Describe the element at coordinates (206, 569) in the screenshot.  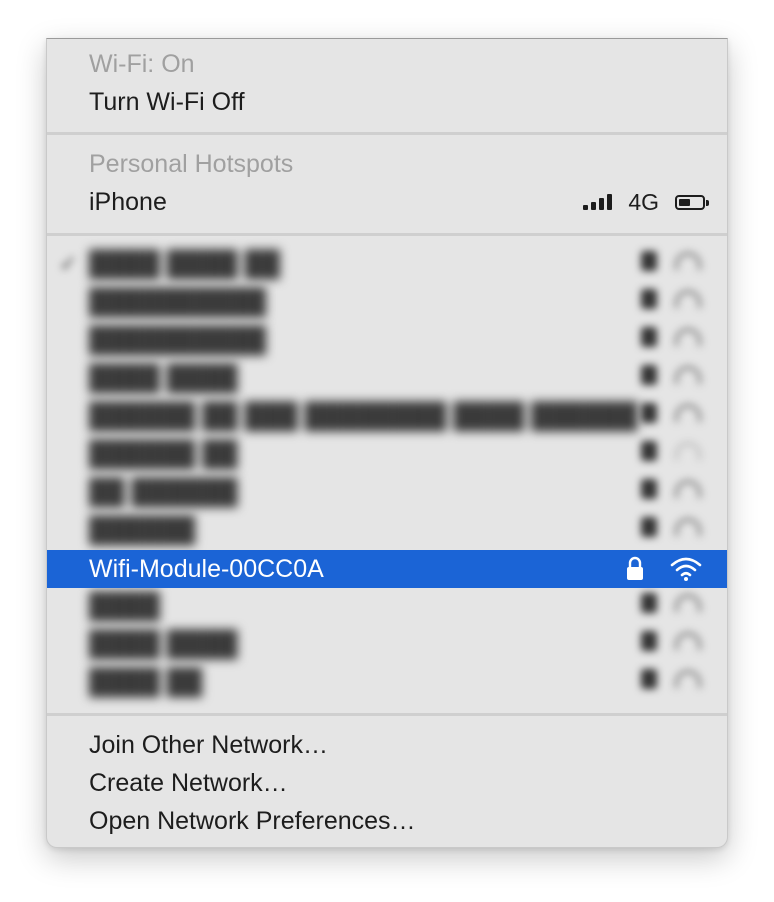
I see `selected-network-name: Wifi-Module-00CC0A` at that location.